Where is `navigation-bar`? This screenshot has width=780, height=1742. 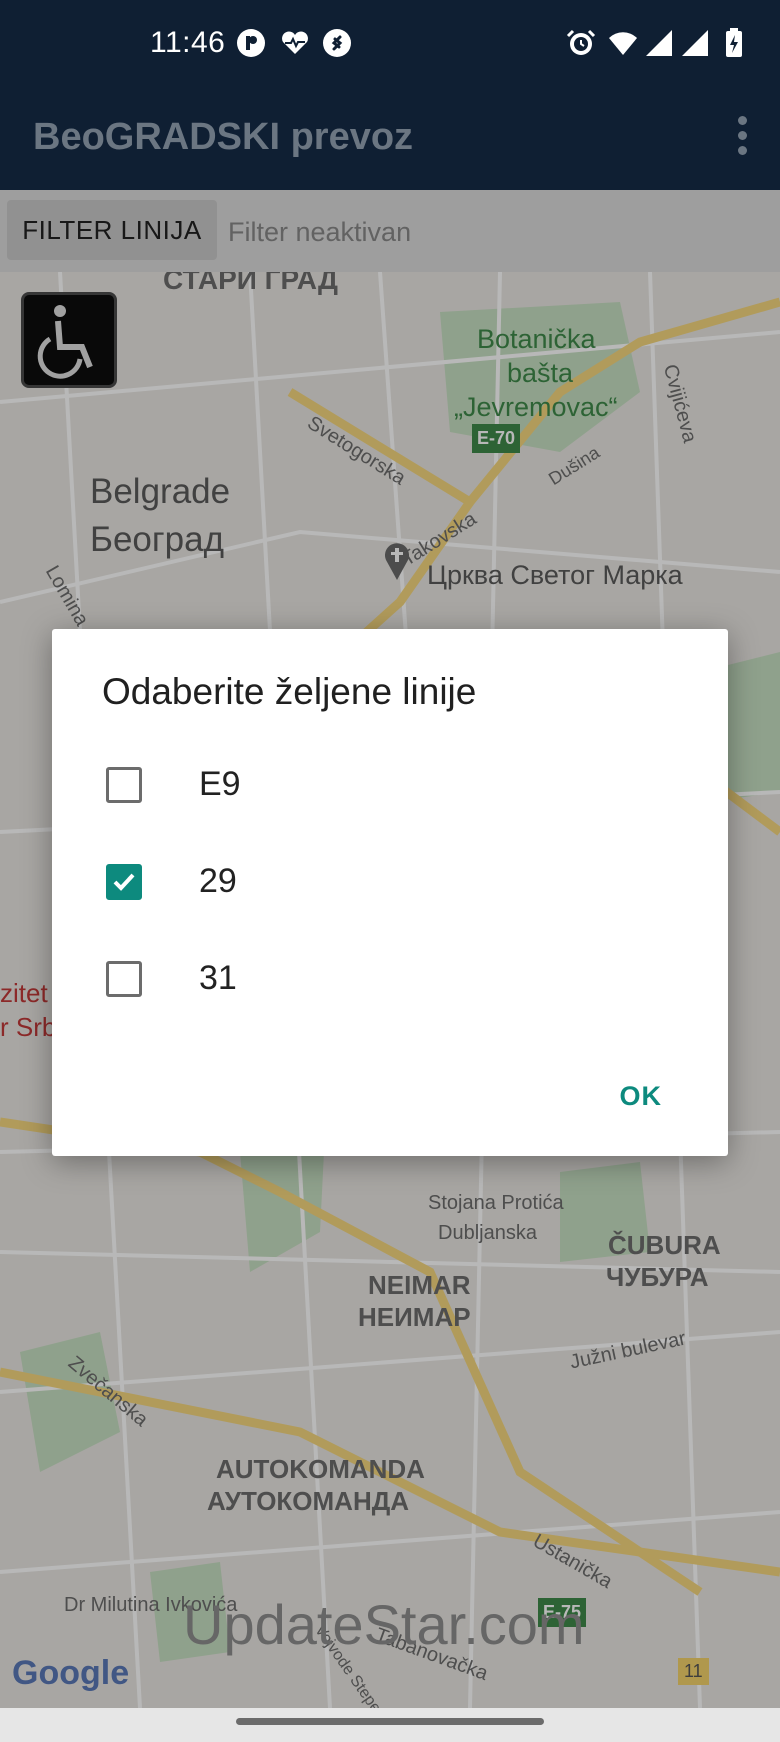
navigation-bar is located at coordinates (390, 1725).